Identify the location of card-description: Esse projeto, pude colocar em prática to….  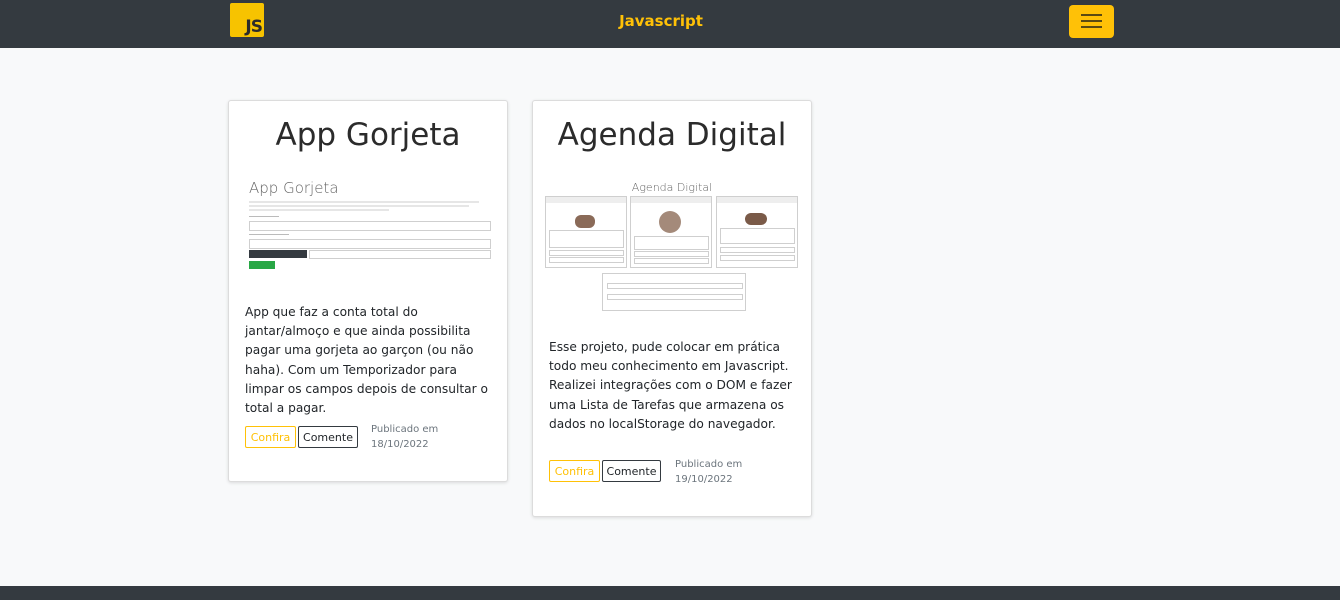
(670, 385).